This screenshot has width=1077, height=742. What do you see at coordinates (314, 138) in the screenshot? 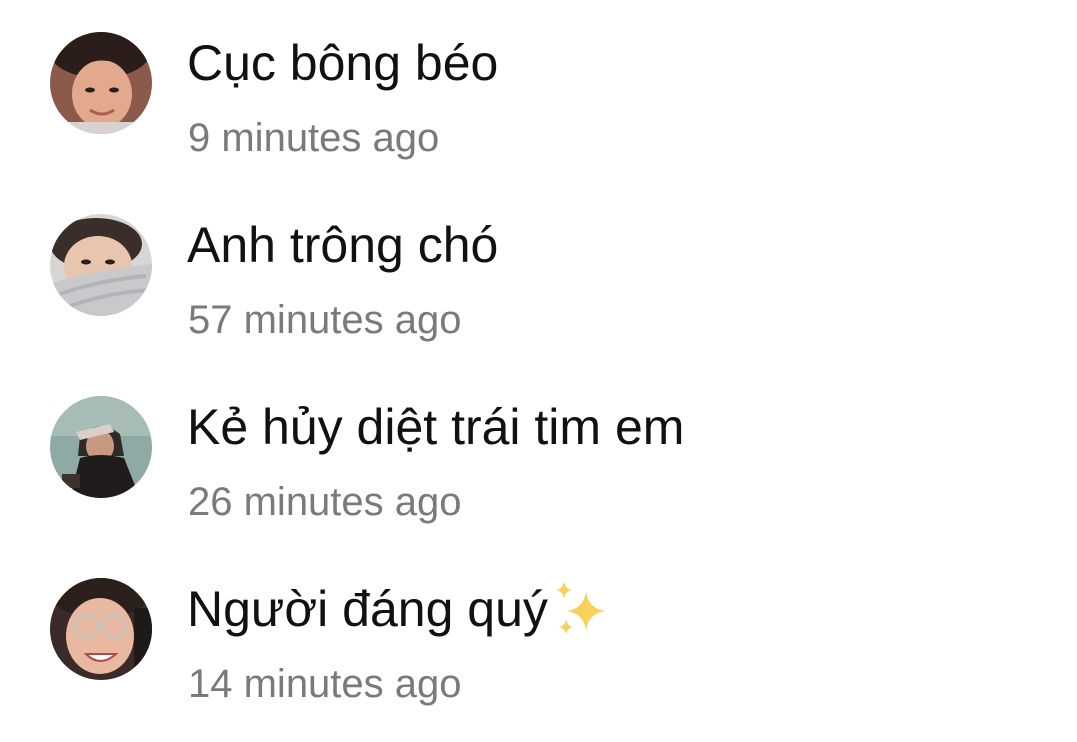
I see `conversation-time: 9 minutes ago` at bounding box center [314, 138].